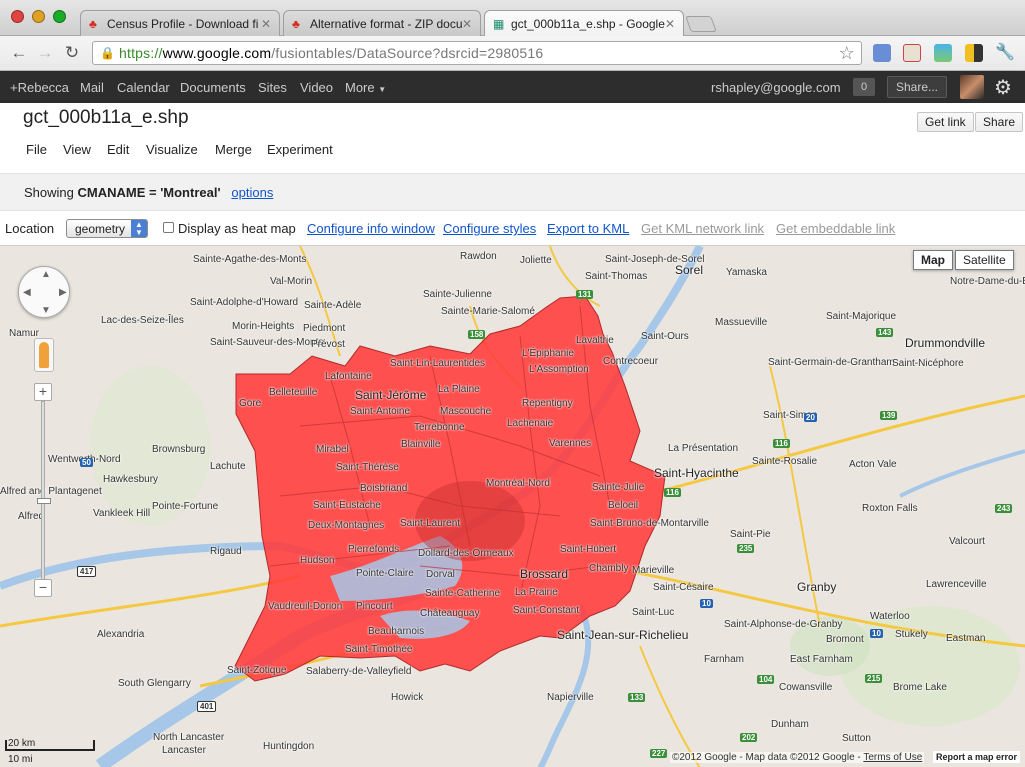  What do you see at coordinates (790, 724) in the screenshot?
I see `place-label: Dunham` at bounding box center [790, 724].